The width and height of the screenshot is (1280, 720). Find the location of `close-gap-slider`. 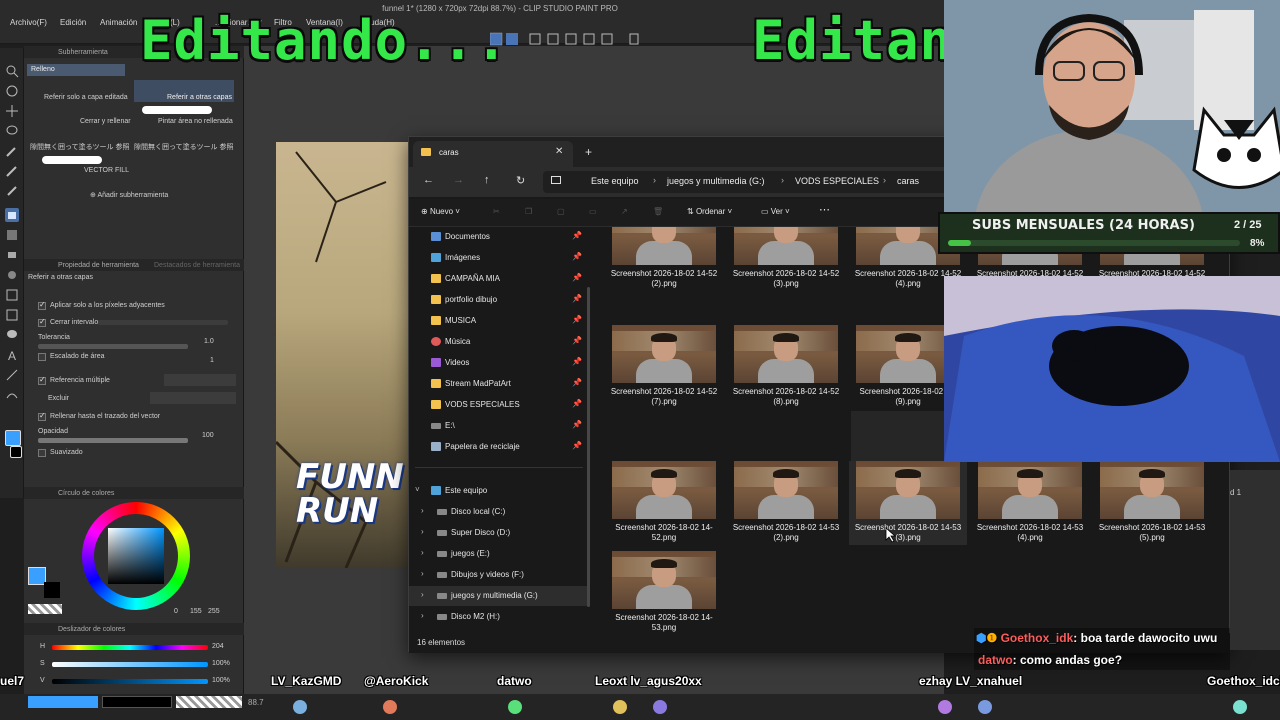

close-gap-slider is located at coordinates (163, 322).